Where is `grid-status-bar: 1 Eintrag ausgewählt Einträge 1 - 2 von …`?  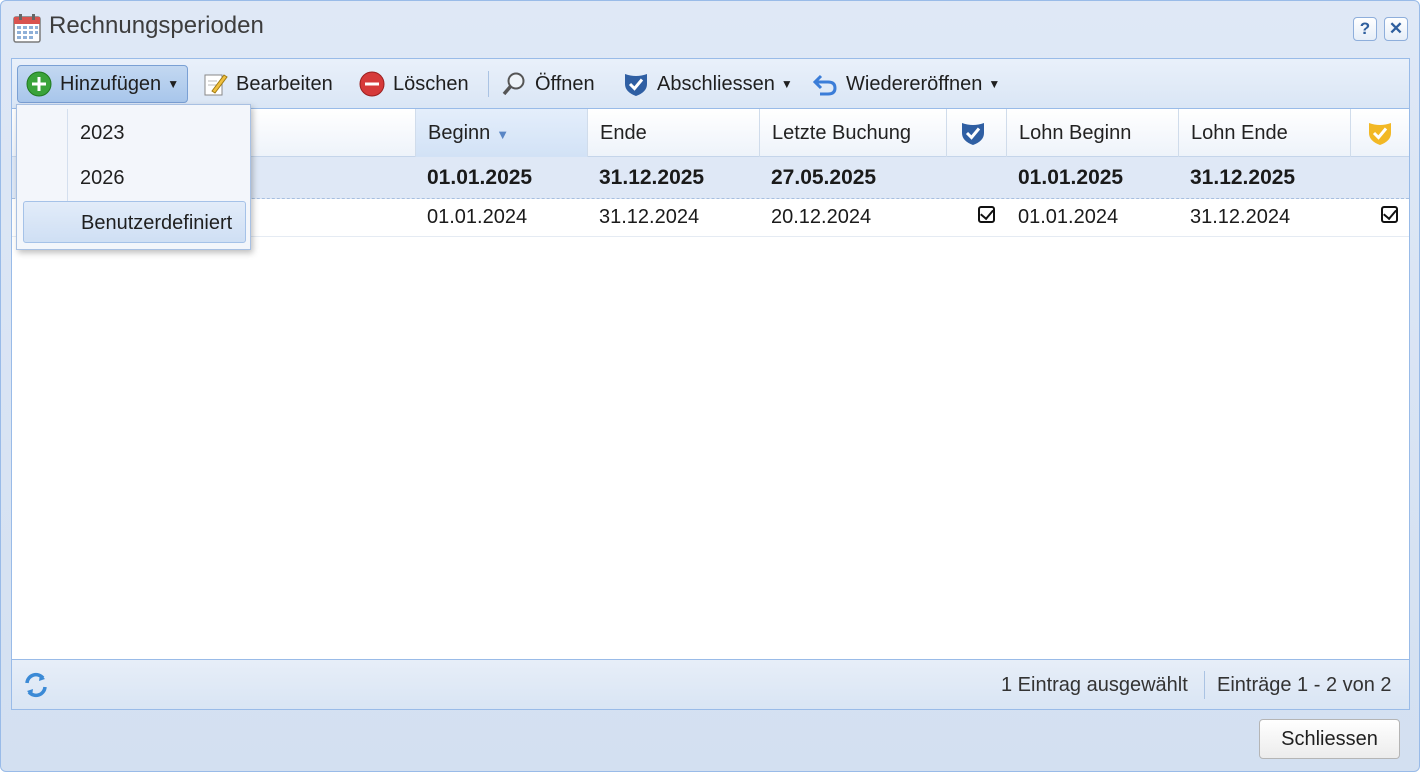 grid-status-bar: 1 Eintrag ausgewählt Einträge 1 - 2 von … is located at coordinates (710, 684).